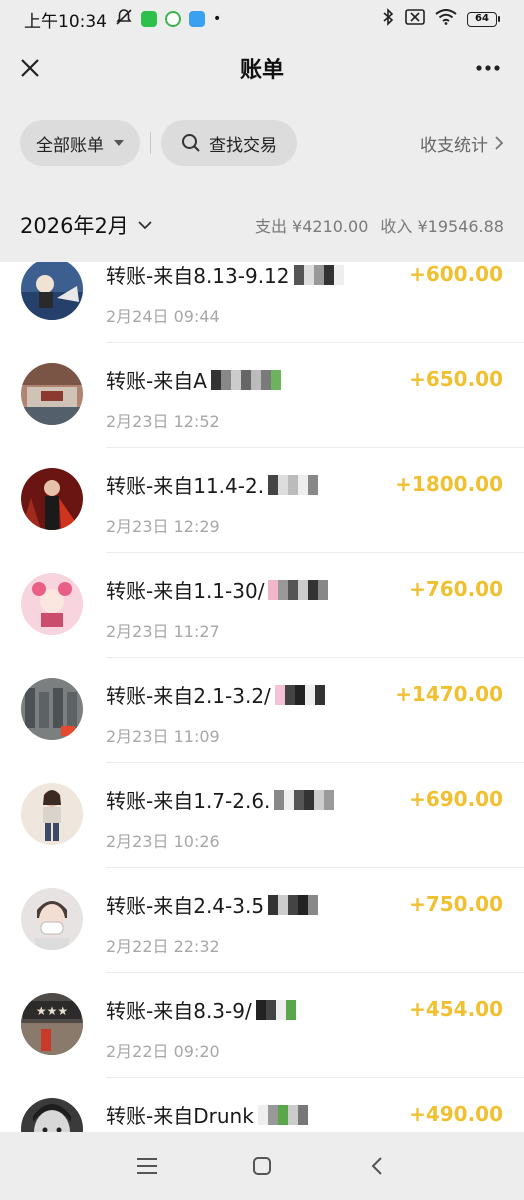 The image size is (524, 1200). I want to click on transaction-text: 转账-来自Drunk, so click(207, 1116).